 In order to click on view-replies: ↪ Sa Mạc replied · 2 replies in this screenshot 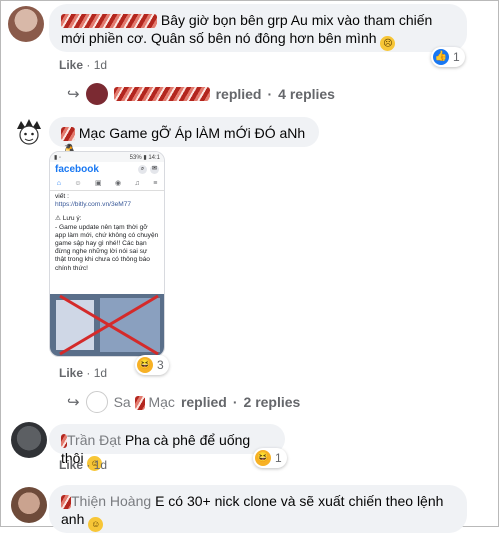, I will do `click(183, 402)`.